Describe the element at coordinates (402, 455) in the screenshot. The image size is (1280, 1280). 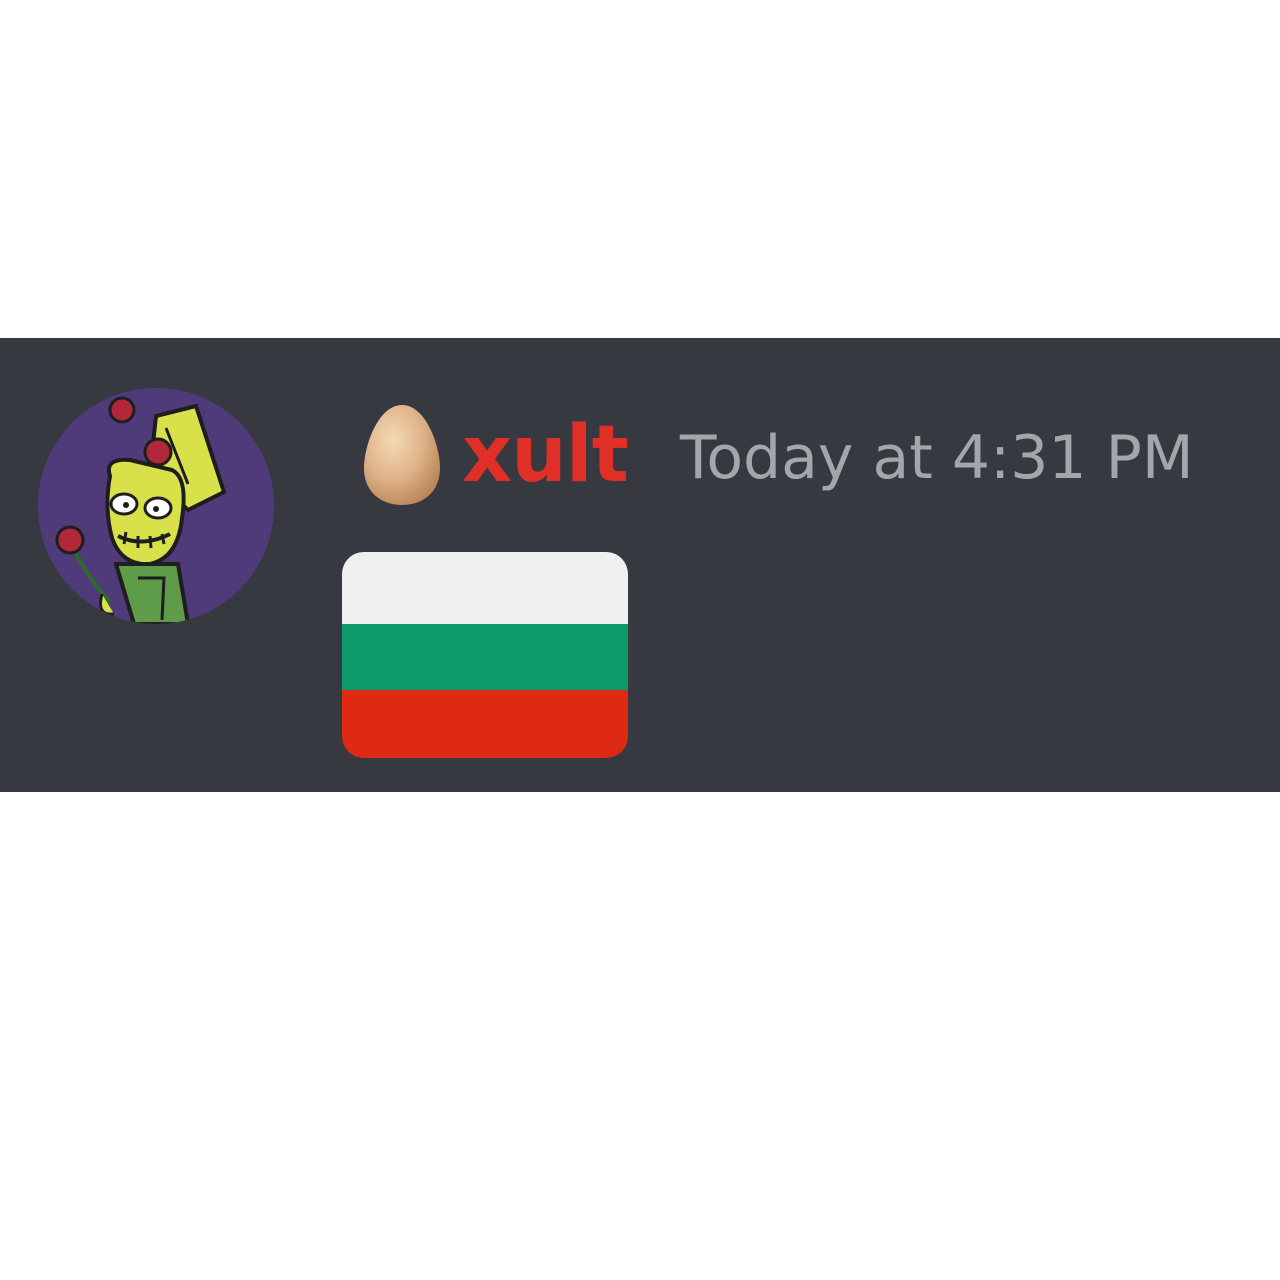
I see `egg-icon` at that location.